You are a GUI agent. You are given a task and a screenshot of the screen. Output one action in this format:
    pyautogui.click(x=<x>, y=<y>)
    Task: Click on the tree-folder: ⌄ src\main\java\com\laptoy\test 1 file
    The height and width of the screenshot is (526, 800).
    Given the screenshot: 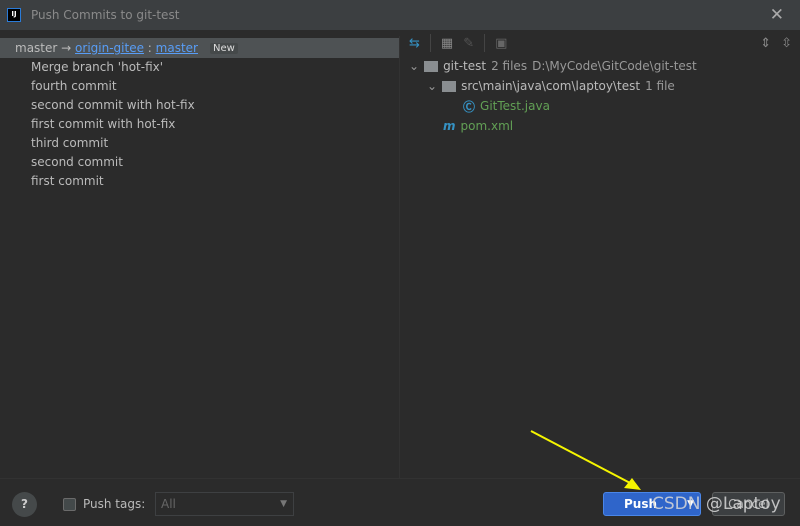 What is the action you would take?
    pyautogui.click(x=600, y=86)
    